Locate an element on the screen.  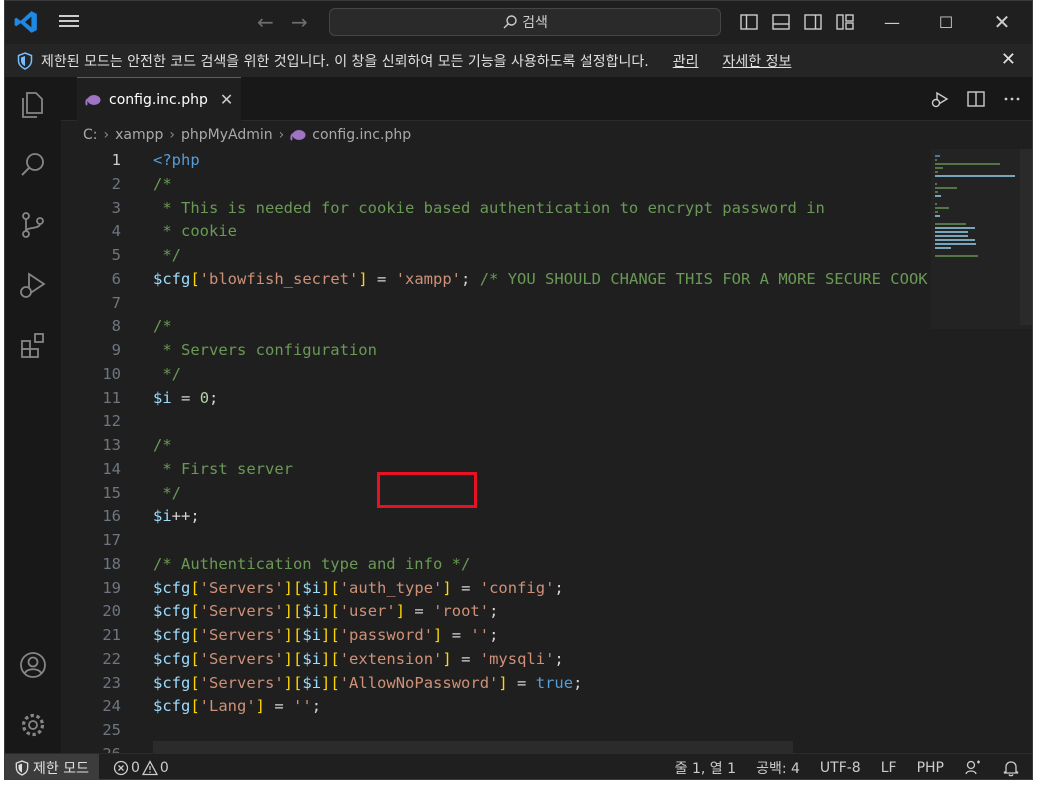
tab-label: config.inc.php is located at coordinates (158, 99).